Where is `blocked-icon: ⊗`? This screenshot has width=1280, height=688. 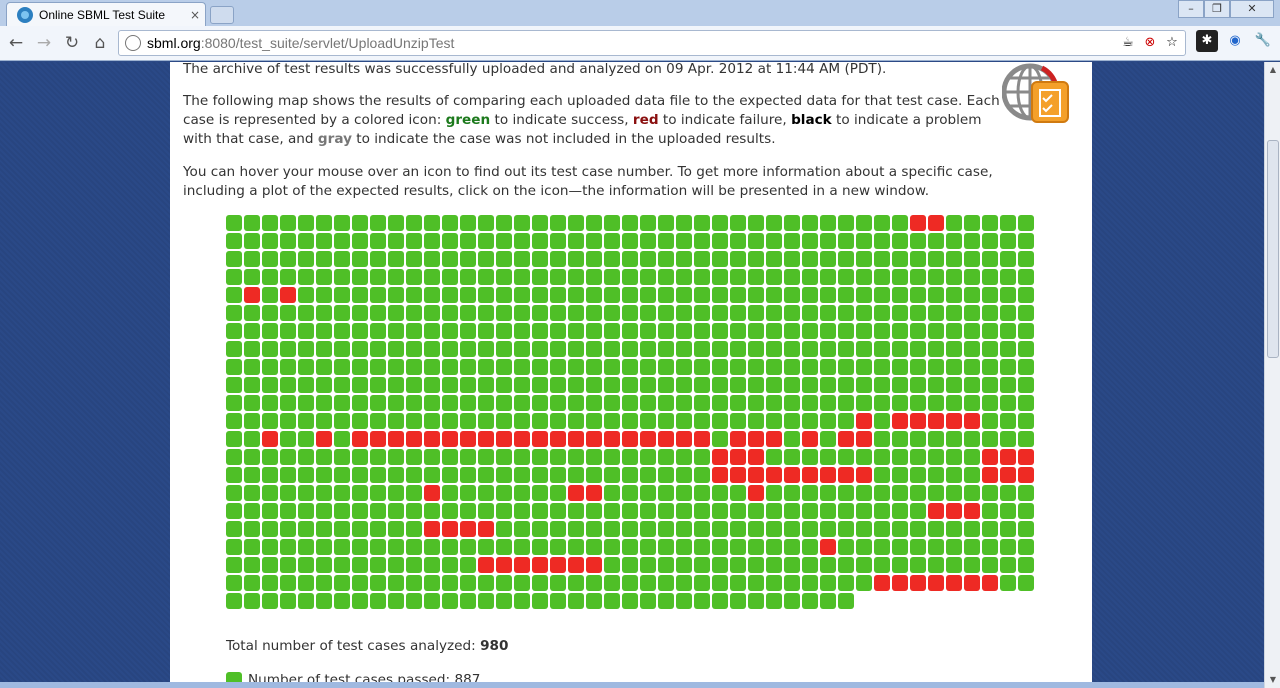
blocked-icon: ⊗ is located at coordinates (1150, 43).